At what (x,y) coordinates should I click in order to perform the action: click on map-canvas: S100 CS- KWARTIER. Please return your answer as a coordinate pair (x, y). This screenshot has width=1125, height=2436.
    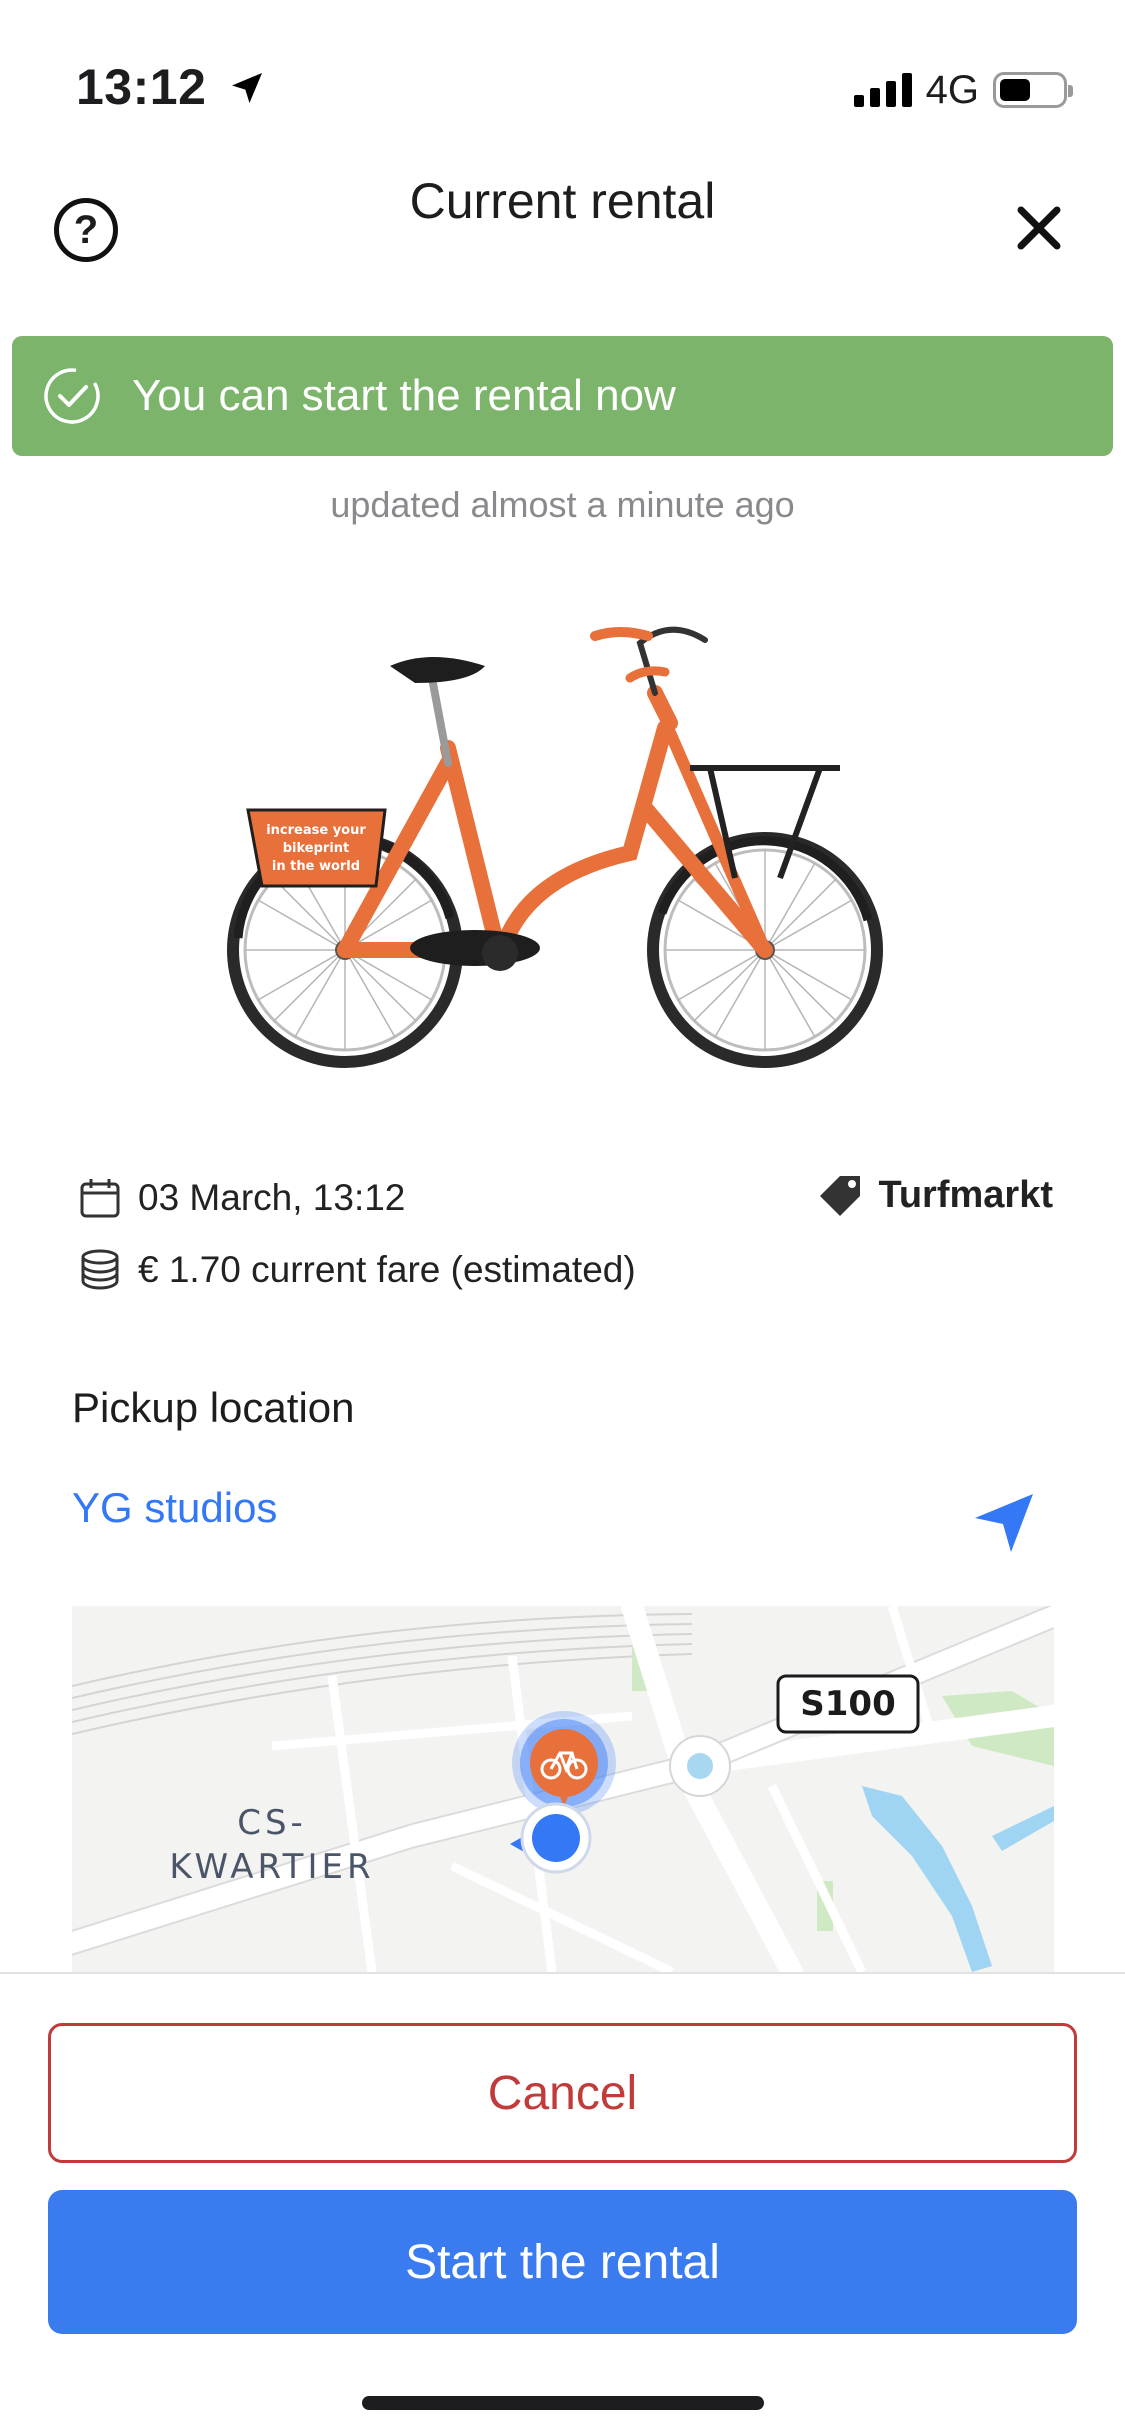
    Looking at the image, I should click on (563, 1789).